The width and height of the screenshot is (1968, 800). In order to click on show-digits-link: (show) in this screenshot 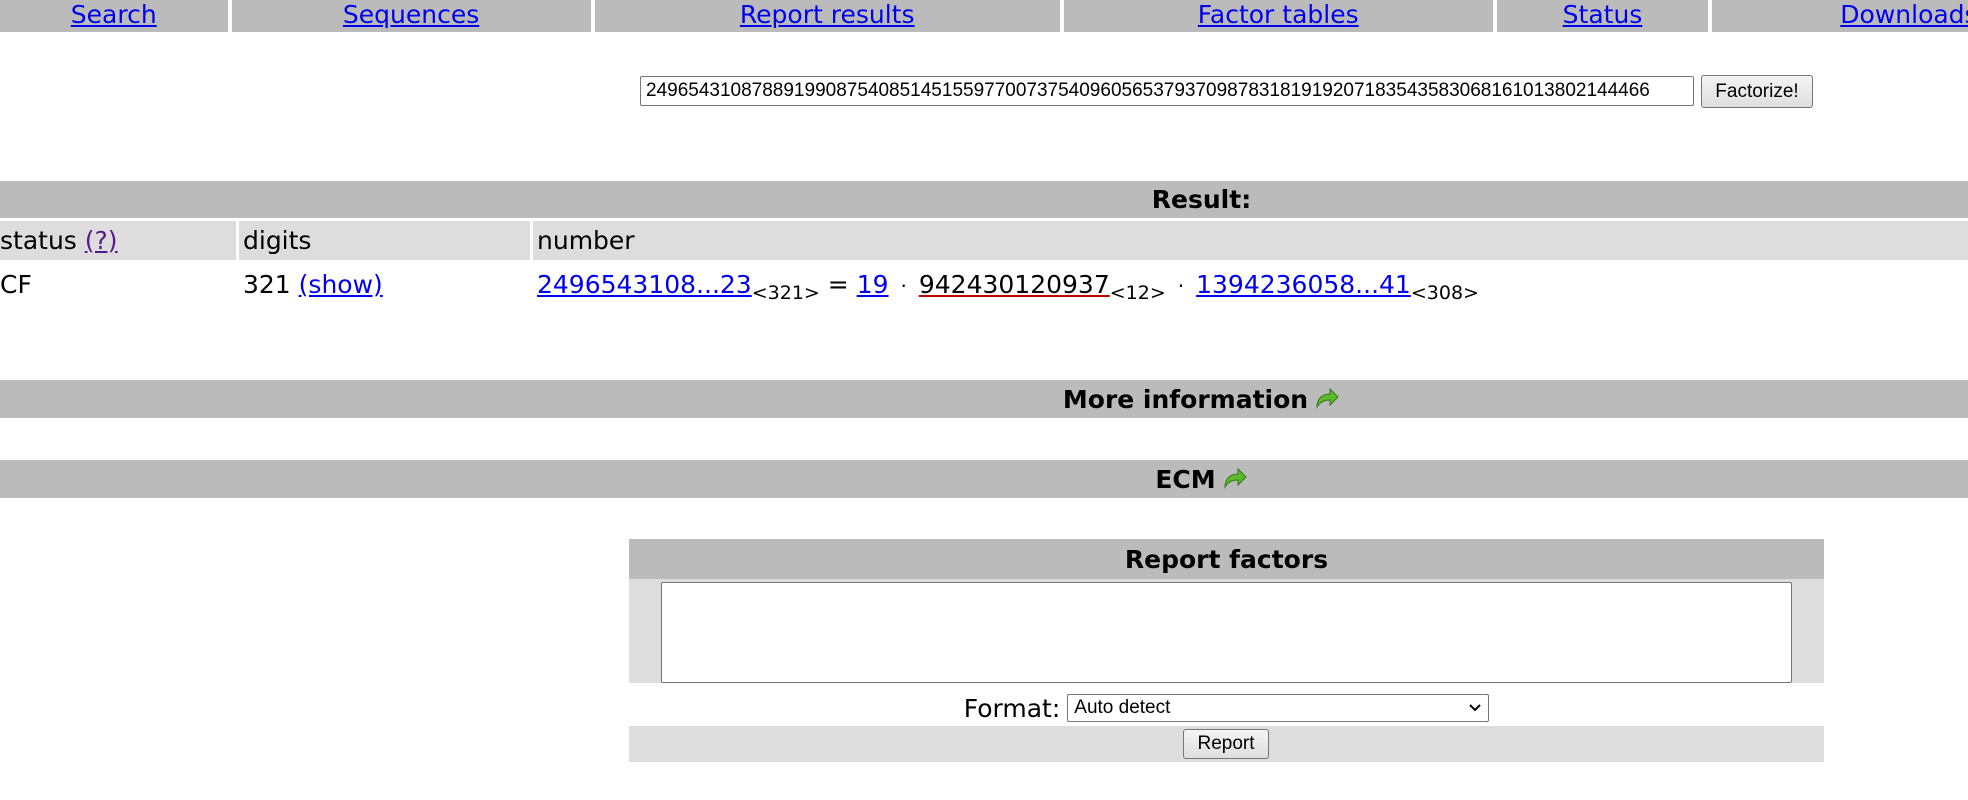, I will do `click(341, 284)`.